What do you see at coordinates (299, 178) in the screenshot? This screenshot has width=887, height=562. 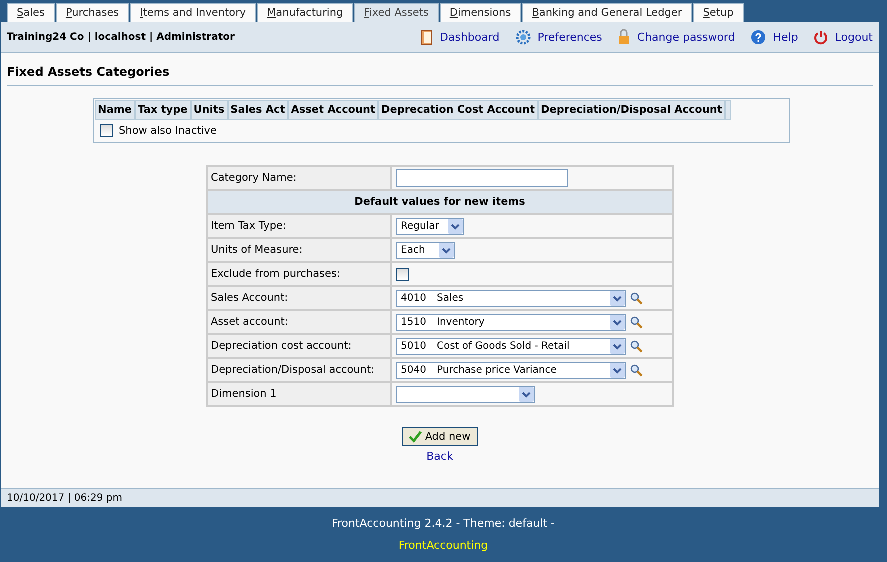 I see `field-label: Category Name:` at bounding box center [299, 178].